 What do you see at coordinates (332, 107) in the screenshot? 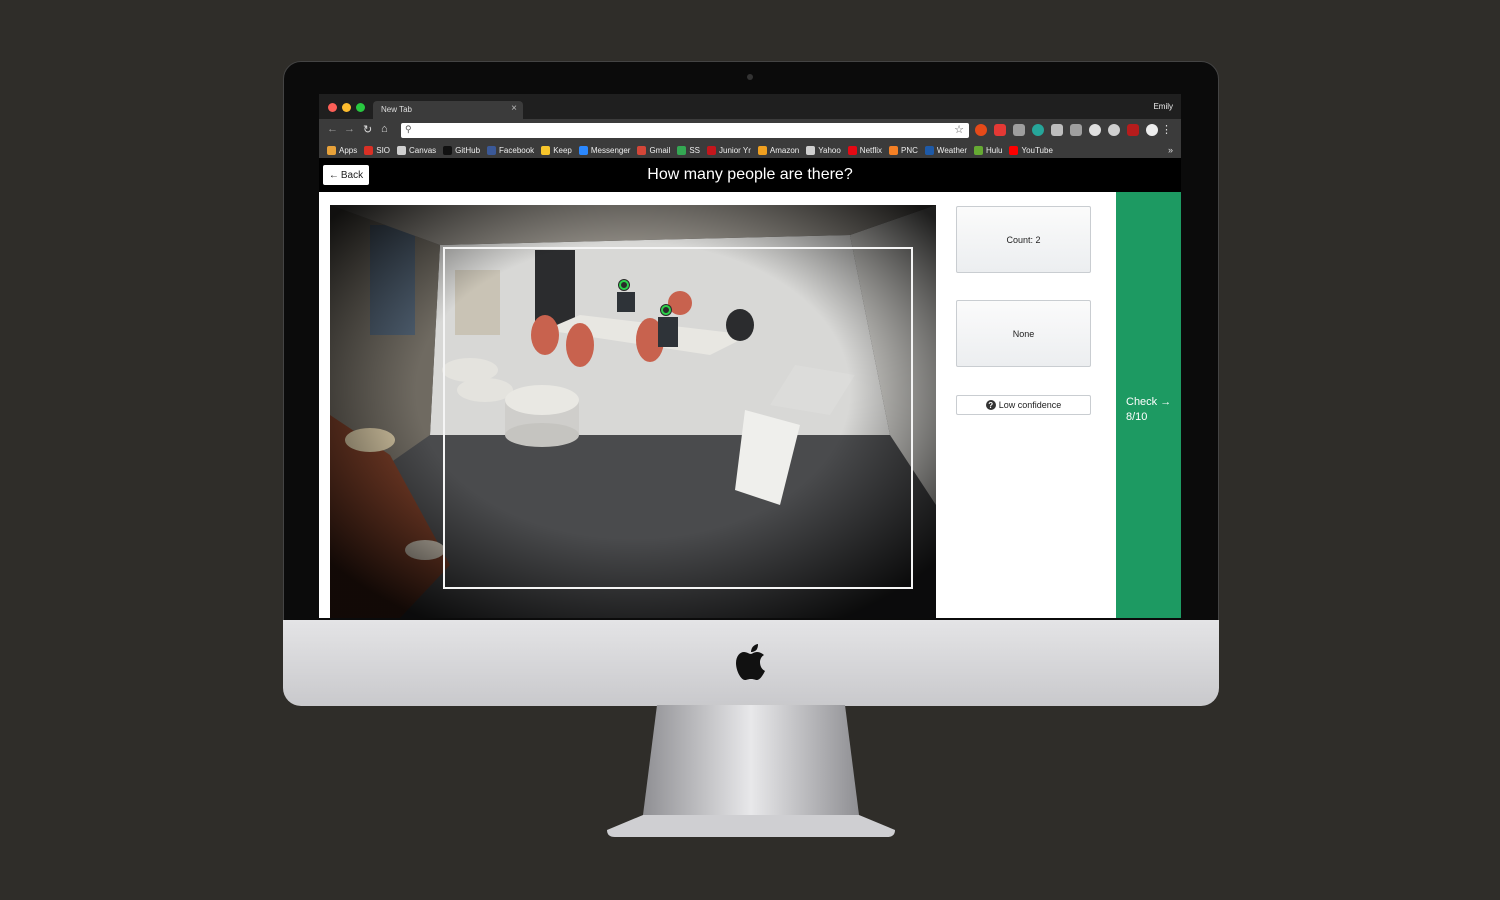
I see `close-window-button` at bounding box center [332, 107].